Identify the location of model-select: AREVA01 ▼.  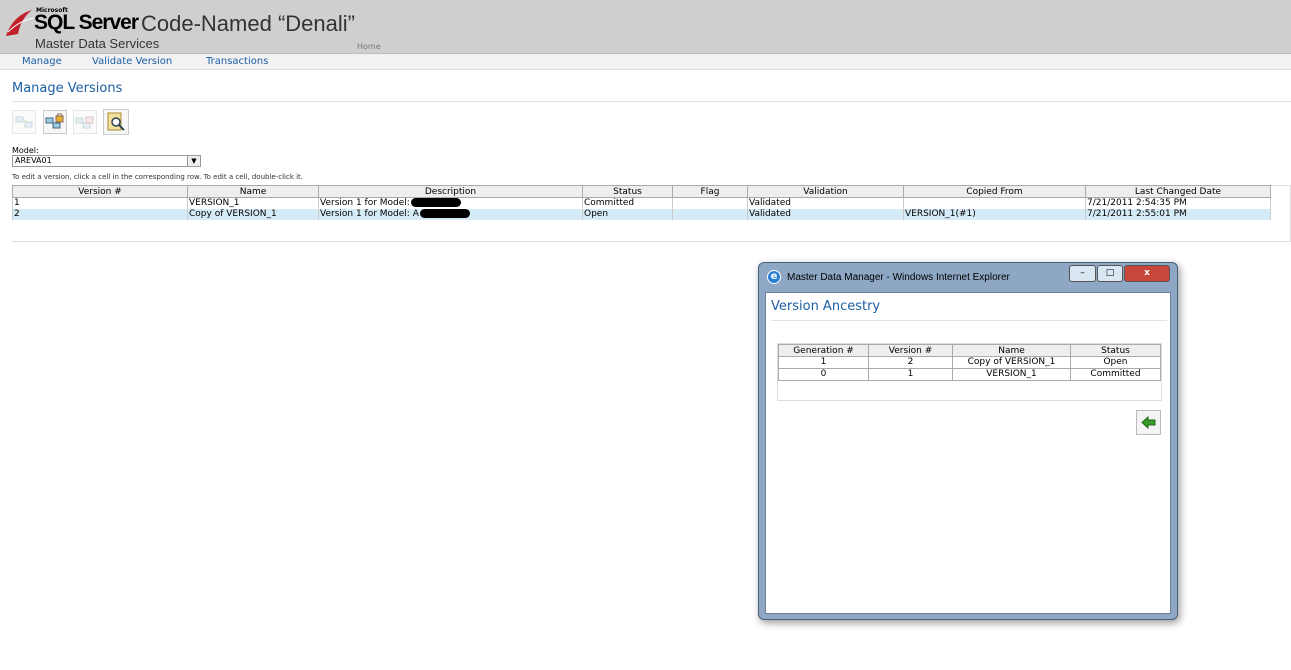
(106, 161).